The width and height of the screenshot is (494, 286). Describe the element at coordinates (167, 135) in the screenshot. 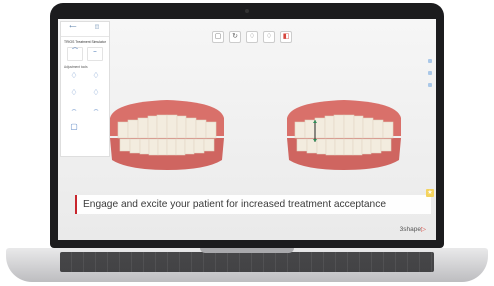

I see `jaw-model-before` at that location.